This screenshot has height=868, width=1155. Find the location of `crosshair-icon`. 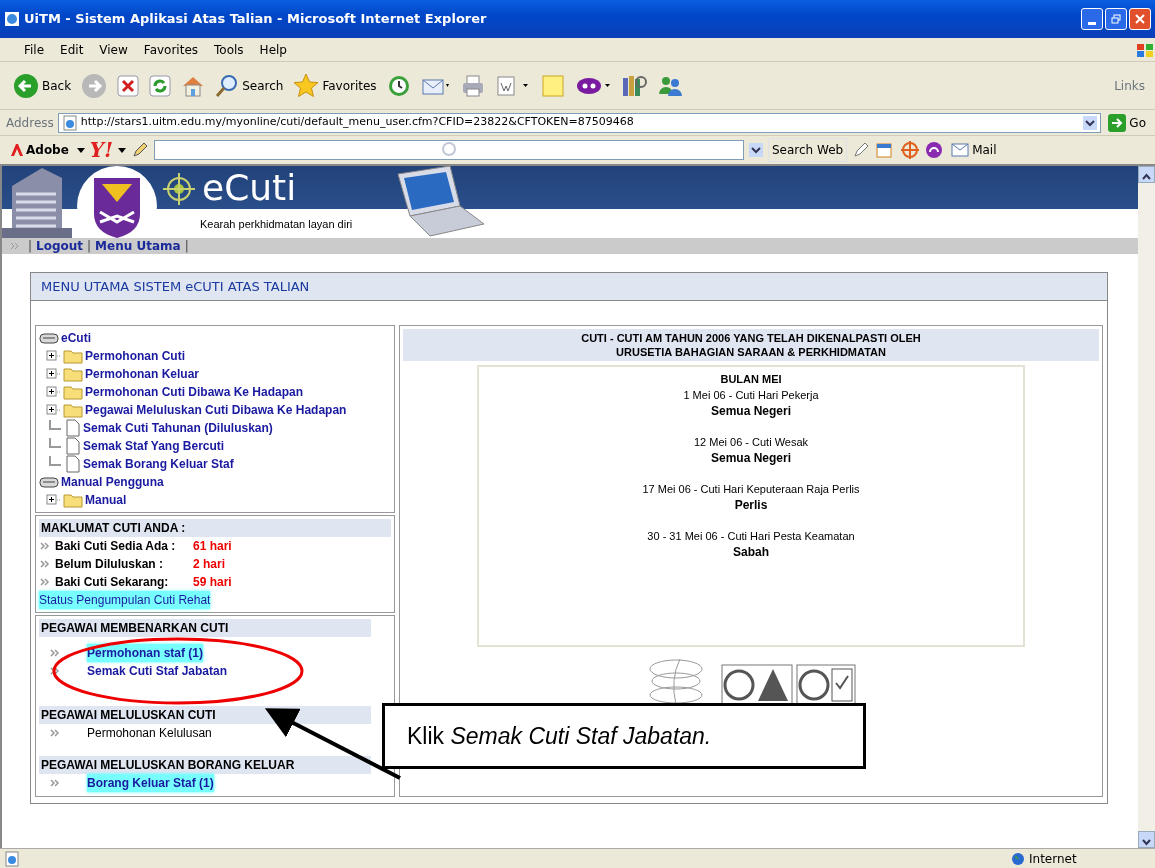

crosshair-icon is located at coordinates (179, 189).